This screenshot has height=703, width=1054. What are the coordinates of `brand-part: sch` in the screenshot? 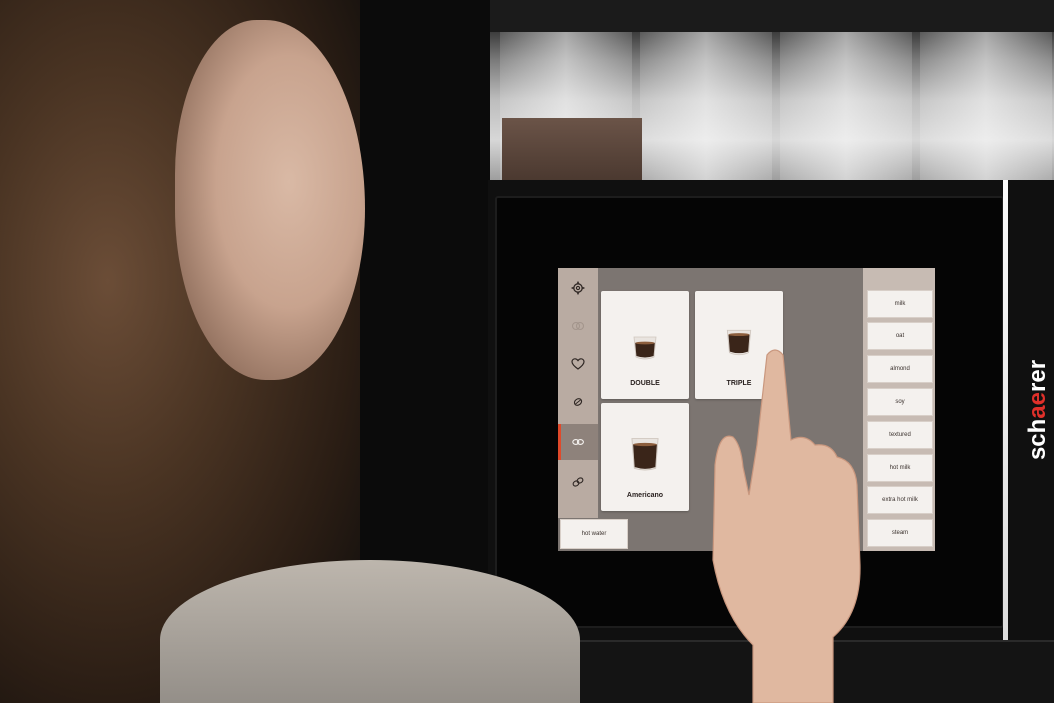 It's located at (1037, 439).